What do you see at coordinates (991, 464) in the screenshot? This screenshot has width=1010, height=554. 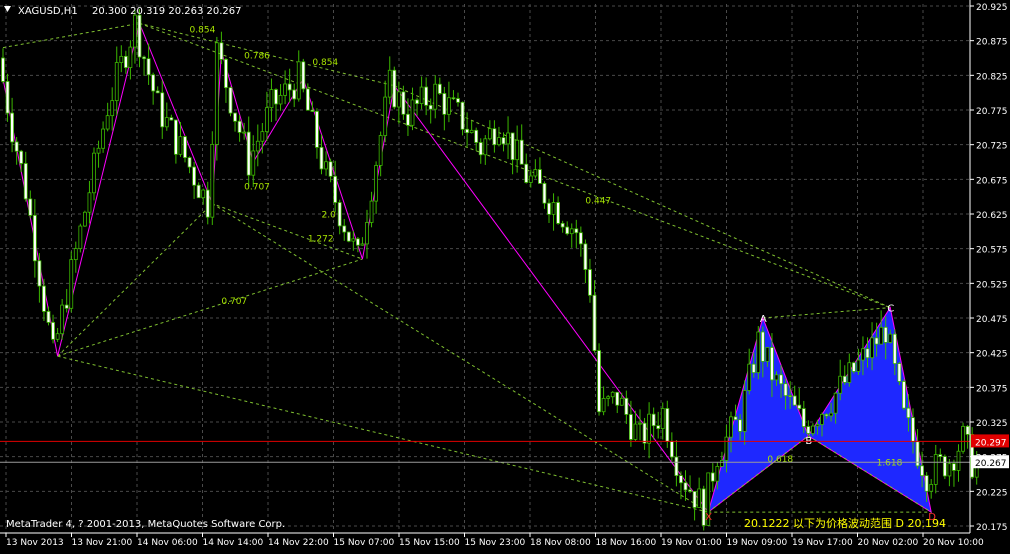 I see `current-price-tag-text: 20.267` at bounding box center [991, 464].